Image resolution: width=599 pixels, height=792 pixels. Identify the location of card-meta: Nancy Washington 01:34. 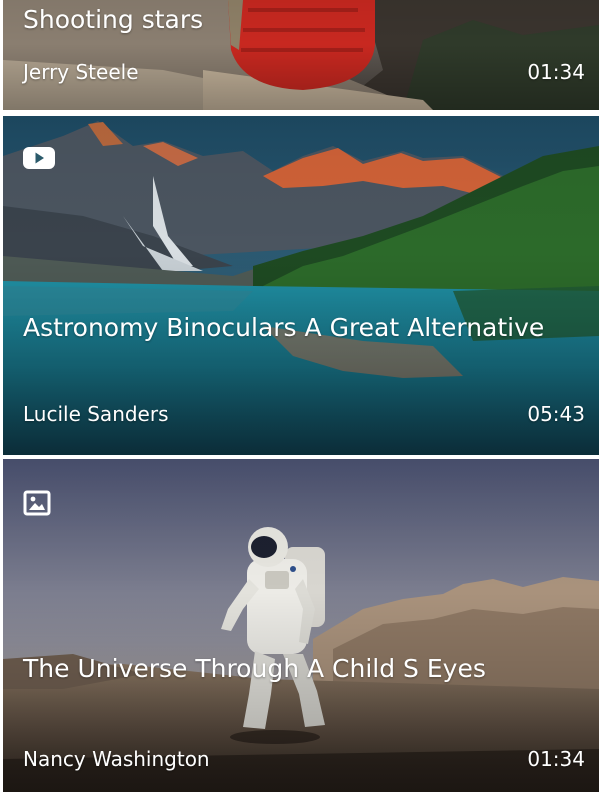
(304, 759).